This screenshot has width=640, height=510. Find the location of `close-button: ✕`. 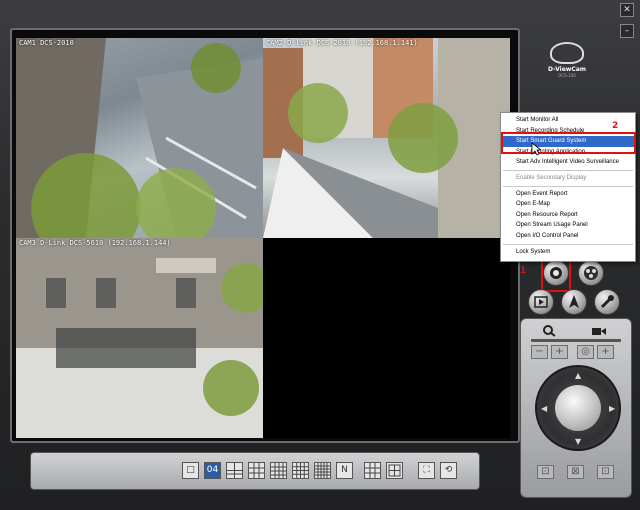

close-button: ✕ is located at coordinates (627, 10).